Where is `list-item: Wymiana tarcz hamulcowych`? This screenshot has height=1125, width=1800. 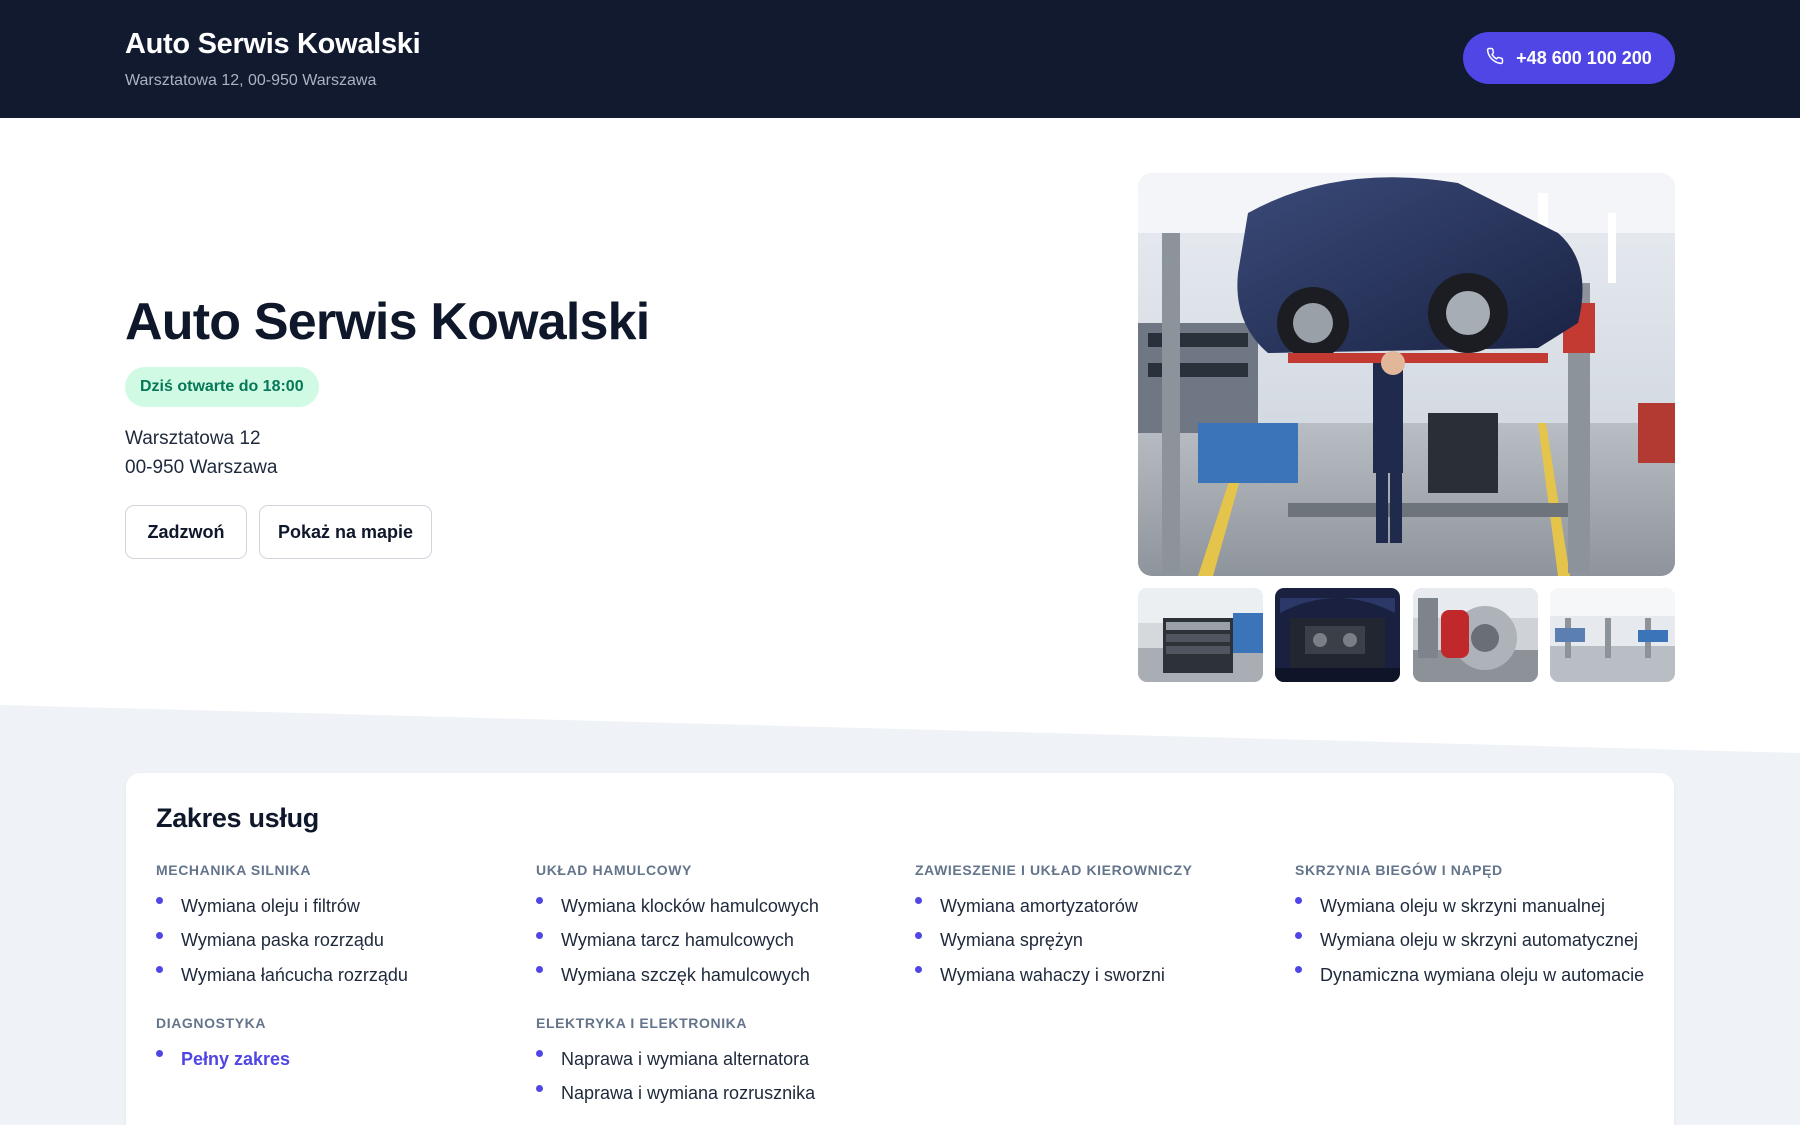
list-item: Wymiana tarcz hamulcowych is located at coordinates (677, 941).